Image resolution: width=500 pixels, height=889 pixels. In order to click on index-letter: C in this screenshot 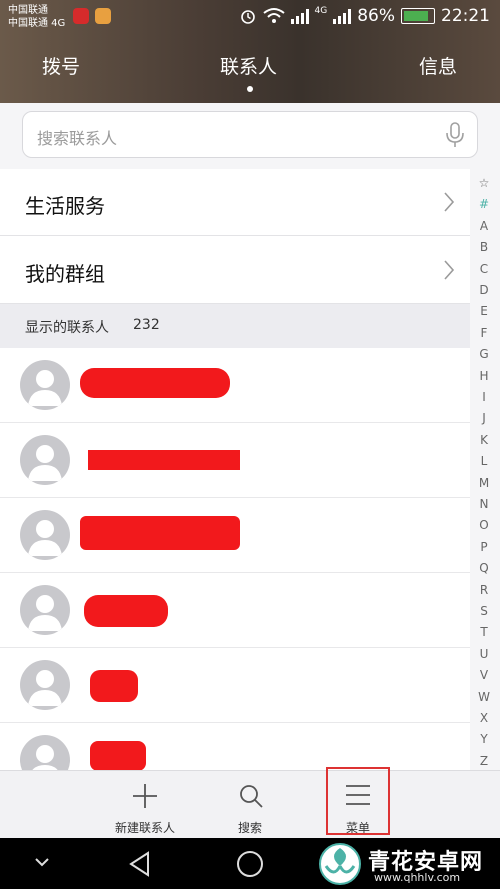, I will do `click(484, 269)`.